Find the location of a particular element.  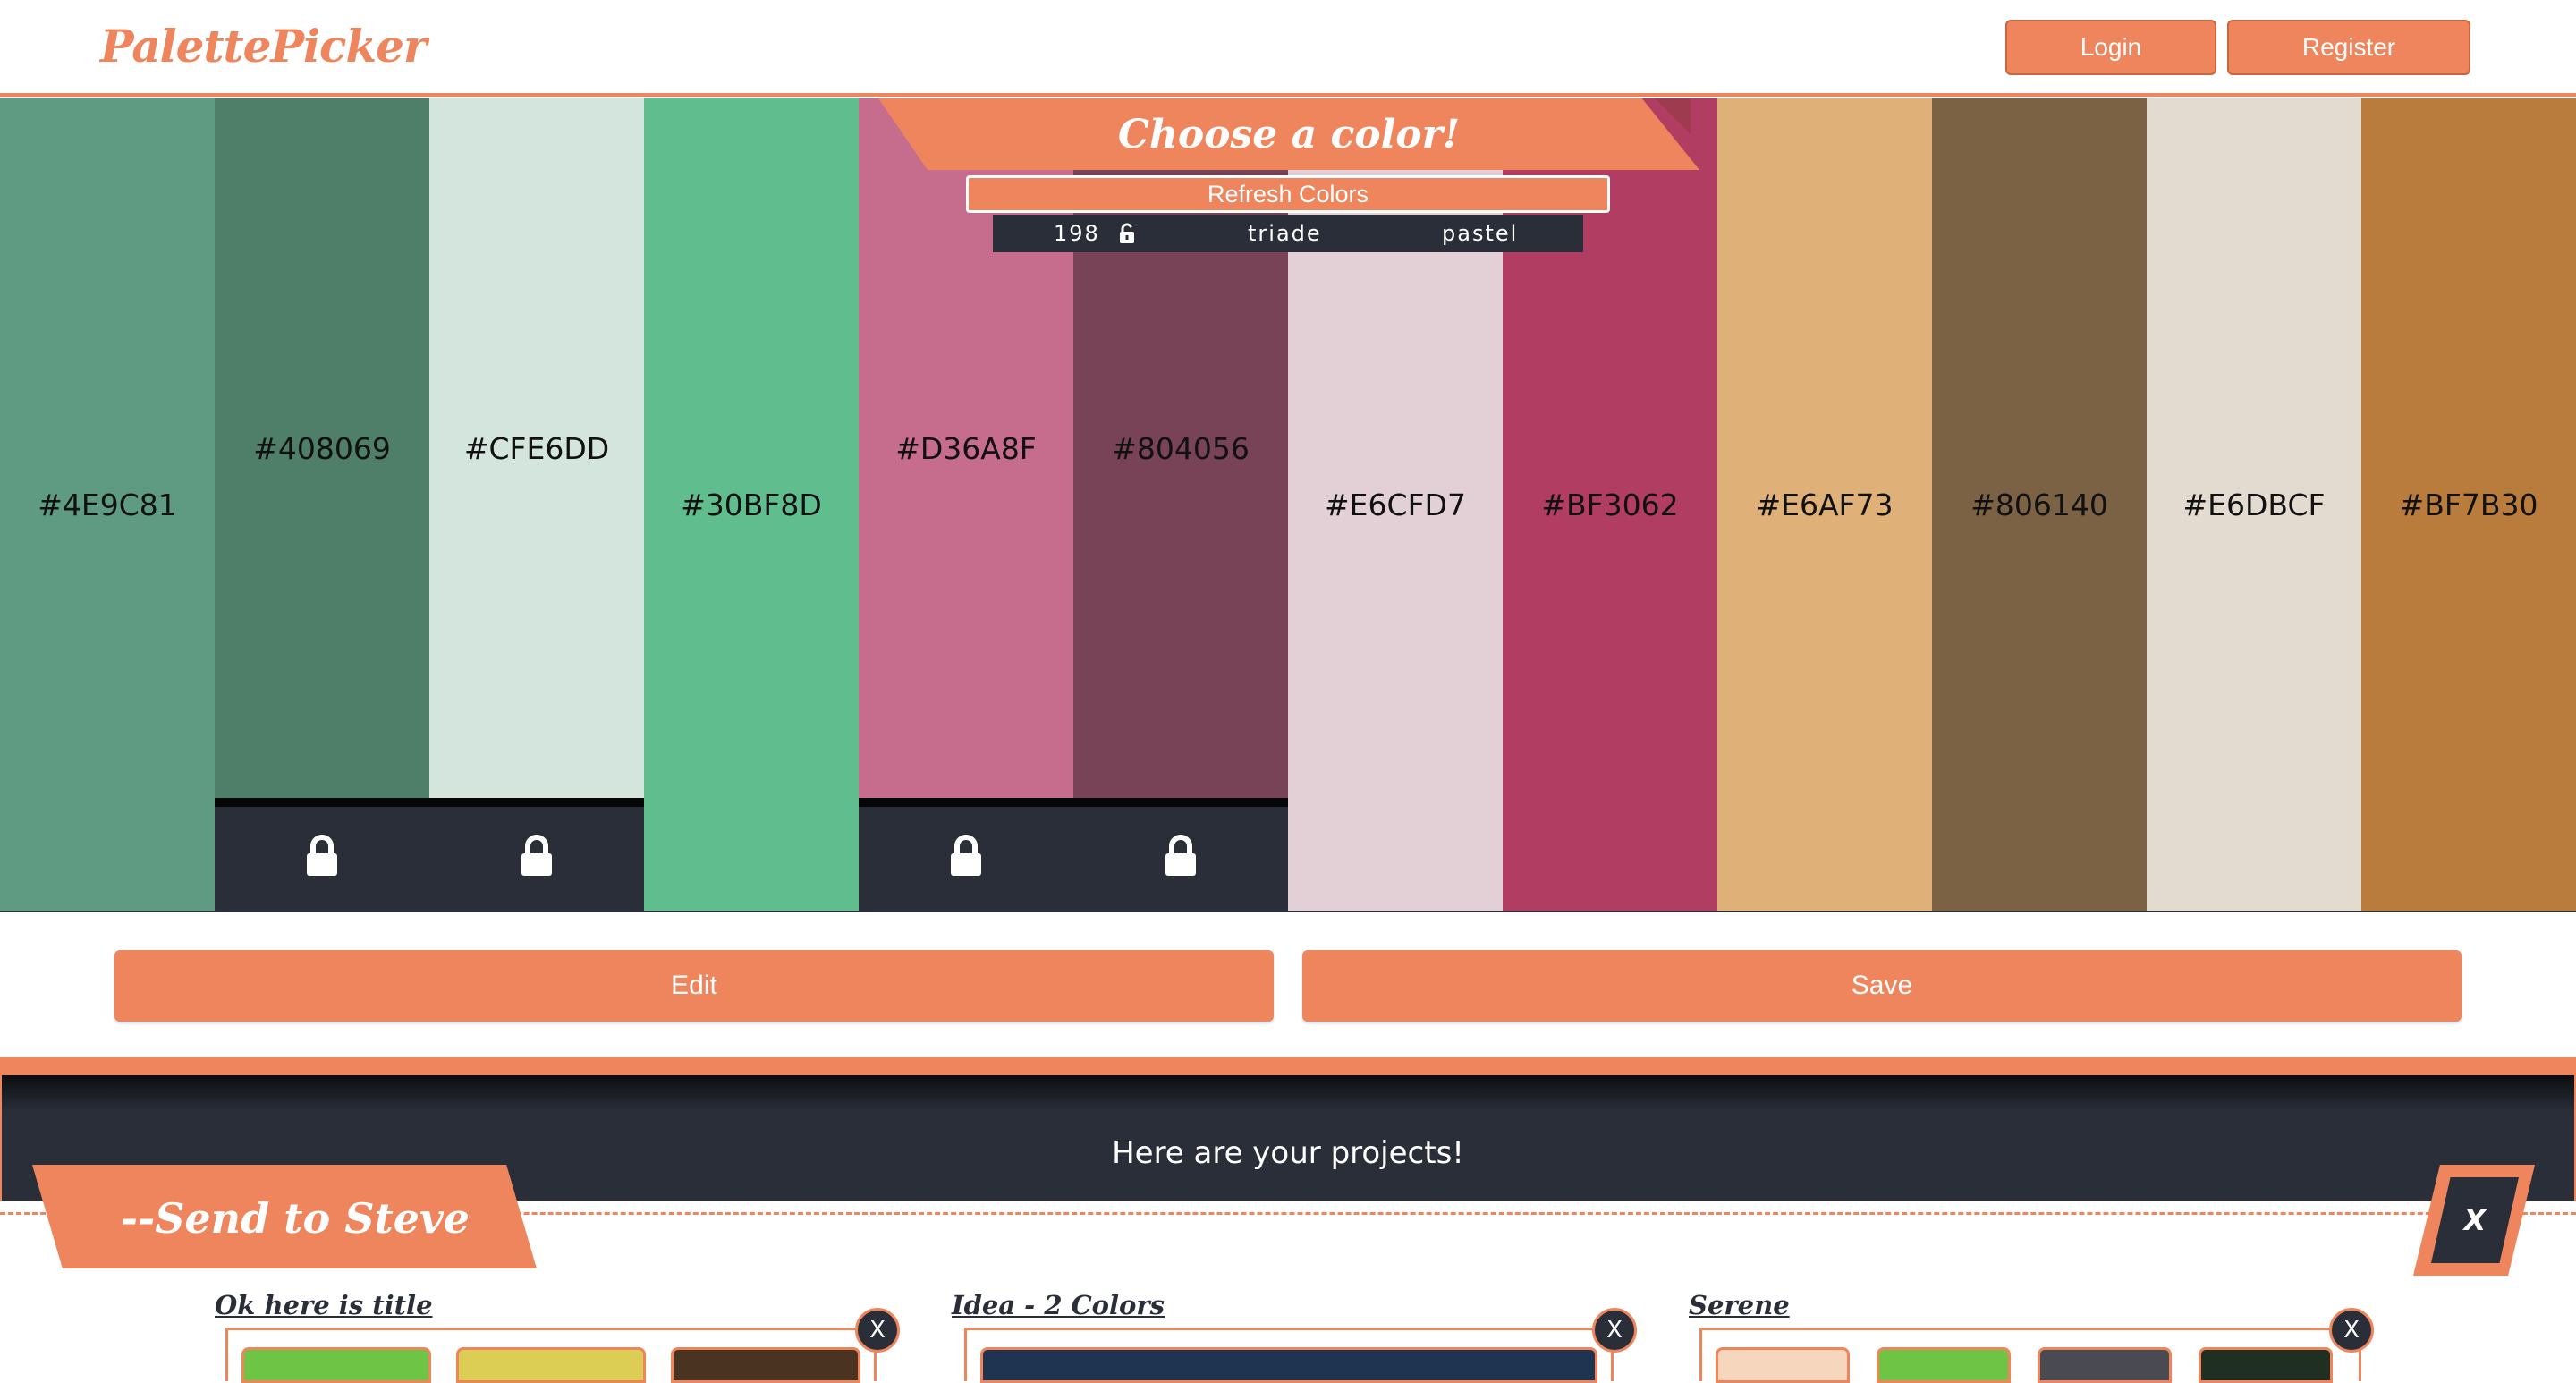

refresh-colors-button: Refresh Colors is located at coordinates (1288, 194).